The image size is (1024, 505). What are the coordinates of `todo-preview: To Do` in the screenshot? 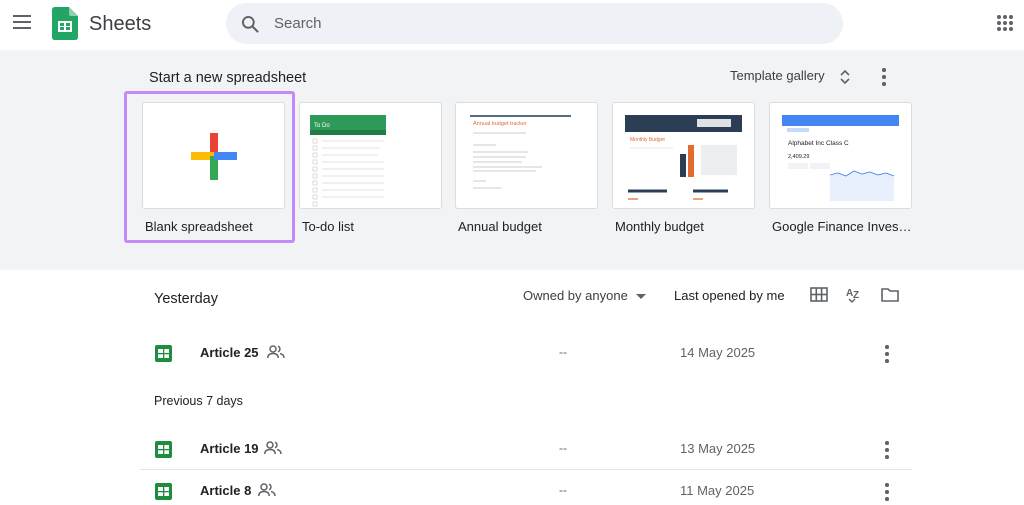 It's located at (348, 161).